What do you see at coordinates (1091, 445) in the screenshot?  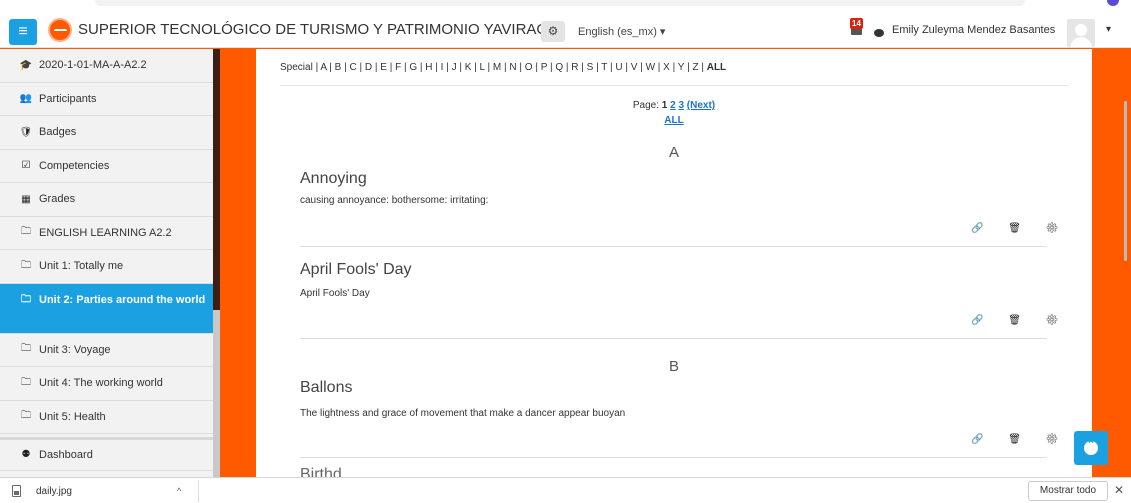 I see `chevron-up-icon: ⌃` at bounding box center [1091, 445].